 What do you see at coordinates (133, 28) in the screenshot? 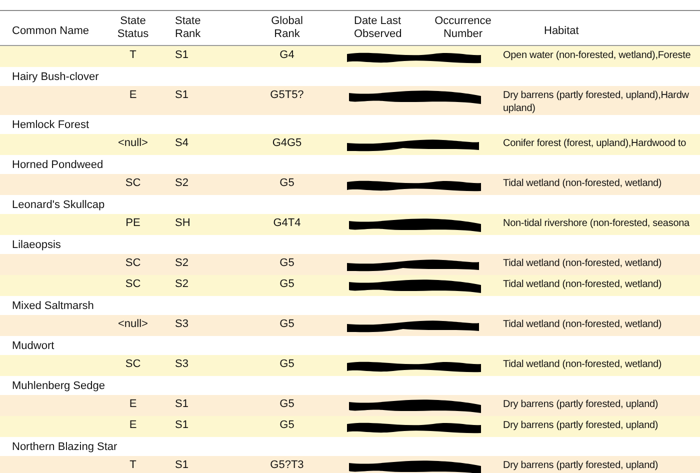
I see `column-header: State Status` at bounding box center [133, 28].